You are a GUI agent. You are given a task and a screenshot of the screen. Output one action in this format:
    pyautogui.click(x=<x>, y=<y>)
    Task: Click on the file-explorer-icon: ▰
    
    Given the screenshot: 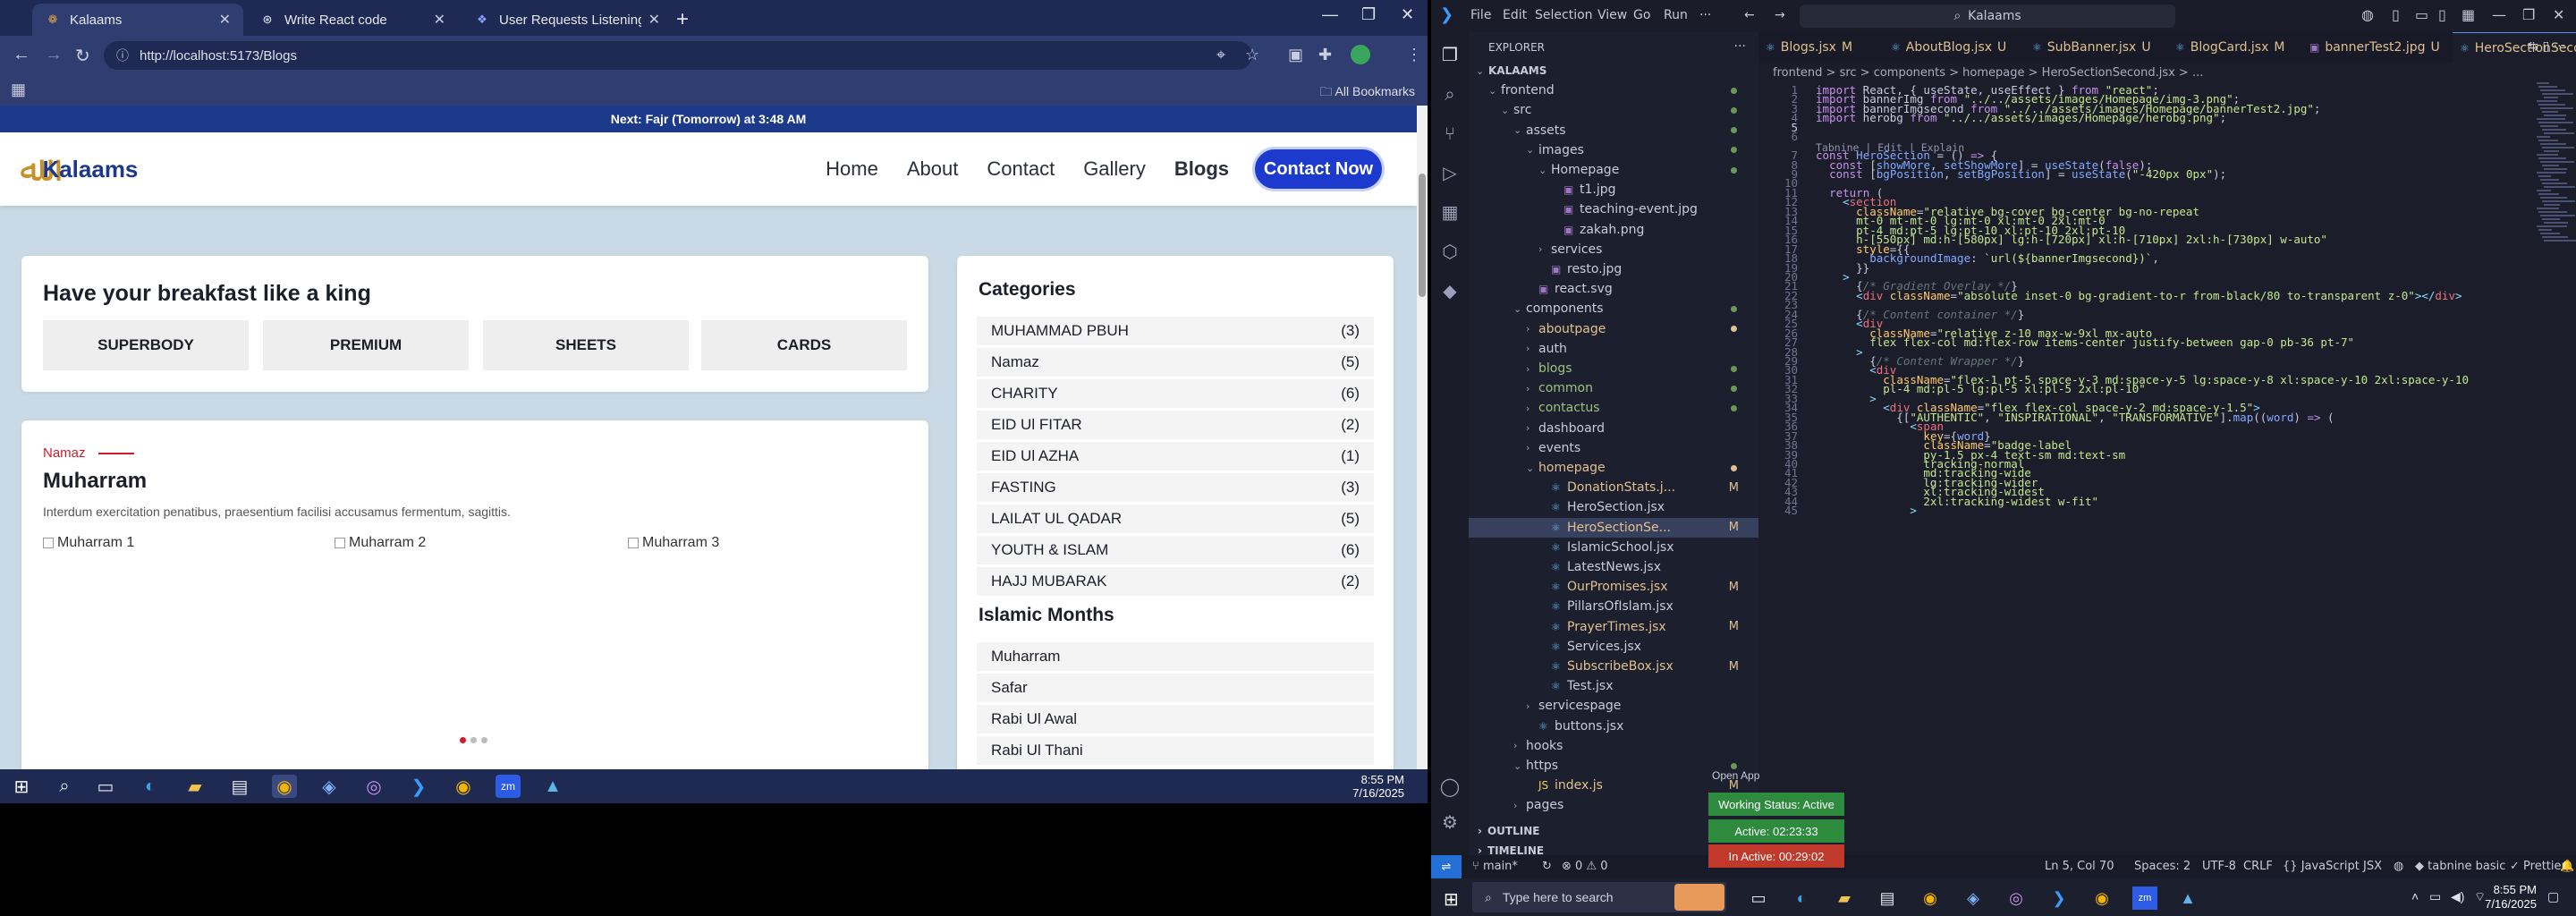 What is the action you would take?
    pyautogui.click(x=195, y=786)
    